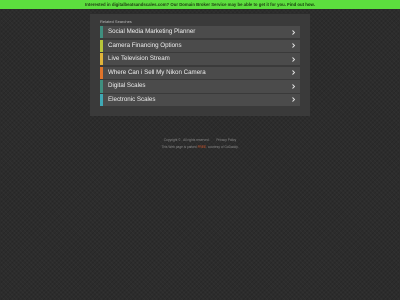  What do you see at coordinates (200, 32) in the screenshot?
I see `related-search-item: Social Media Marketing Planner` at bounding box center [200, 32].